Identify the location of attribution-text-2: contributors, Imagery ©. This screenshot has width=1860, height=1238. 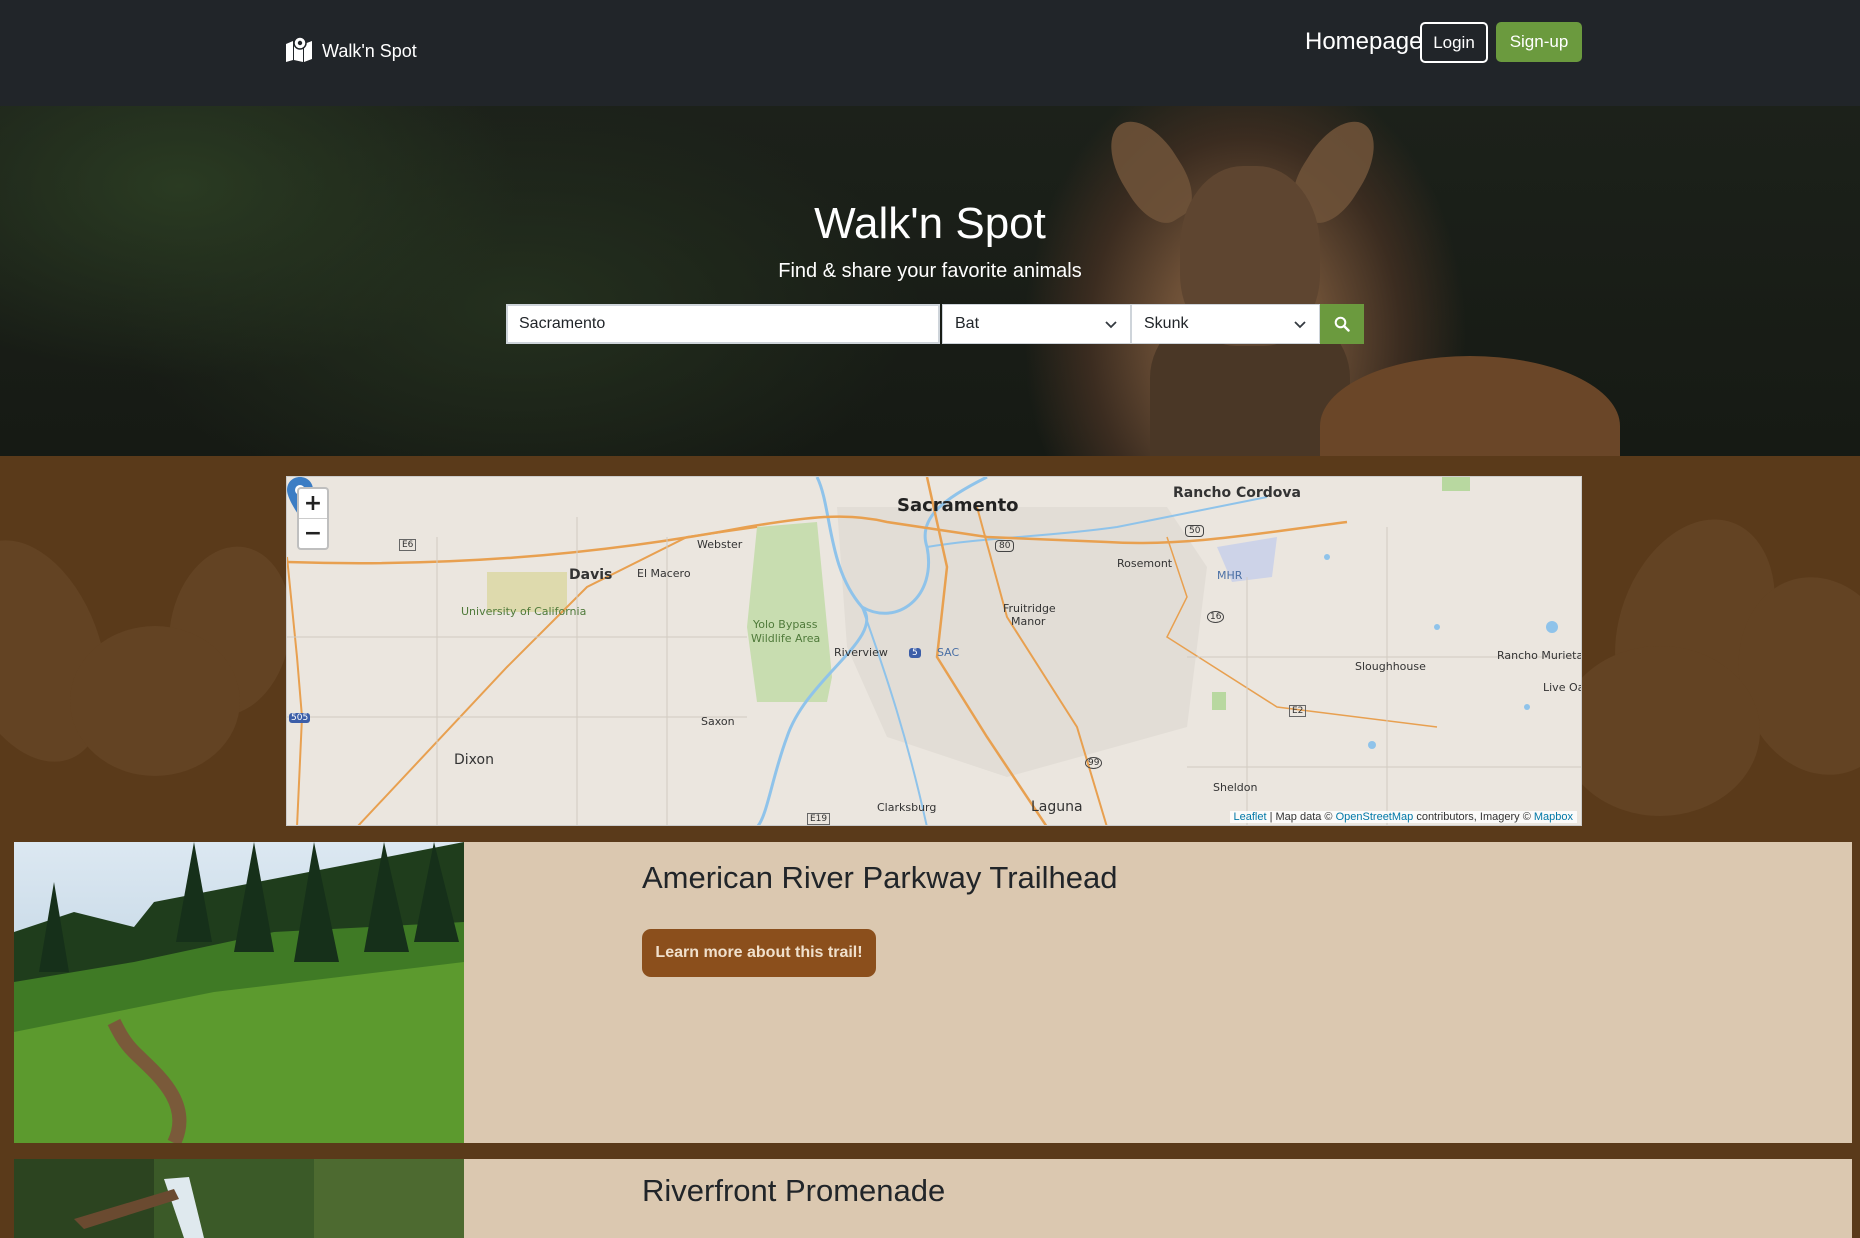
(1473, 817).